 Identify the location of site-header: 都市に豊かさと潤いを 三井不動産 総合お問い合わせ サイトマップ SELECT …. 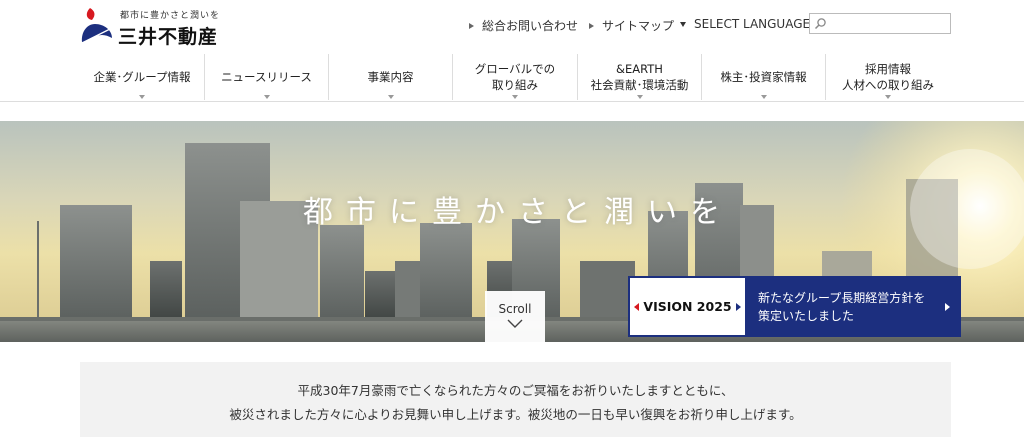
(512, 24).